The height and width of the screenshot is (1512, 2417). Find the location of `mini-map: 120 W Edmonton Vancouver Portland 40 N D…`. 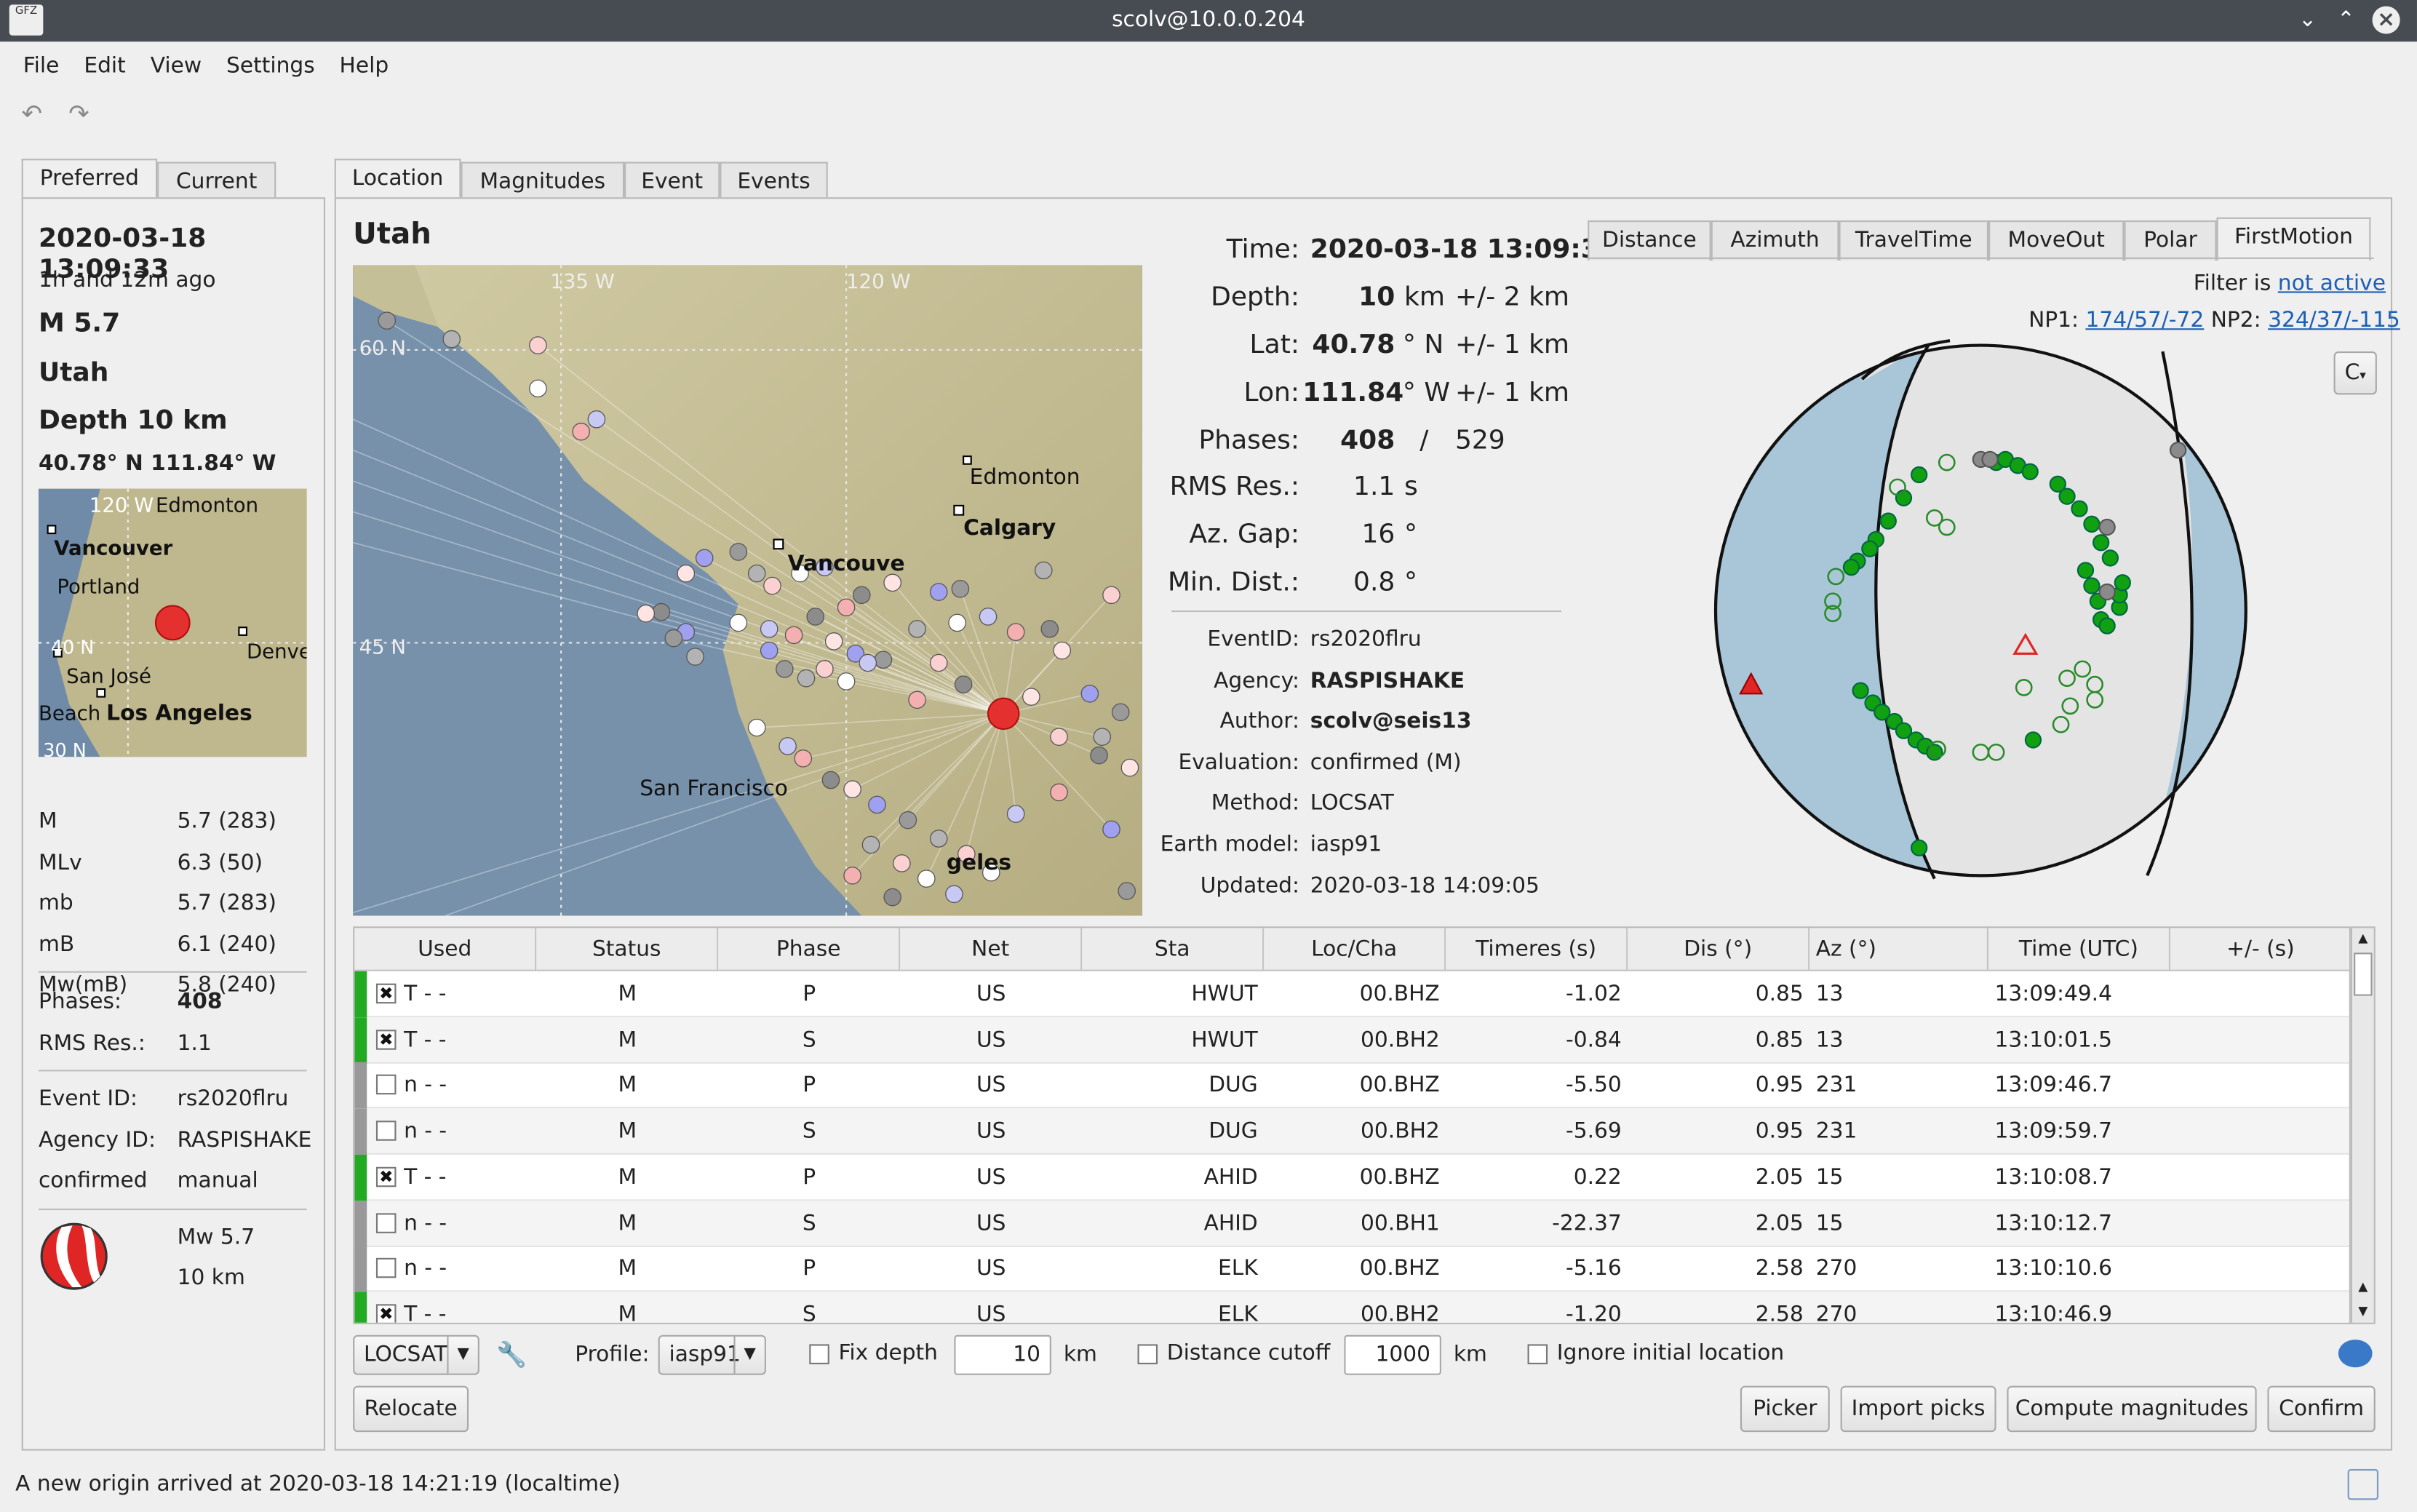

mini-map: 120 W Edmonton Vancouver Portland 40 N D… is located at coordinates (173, 622).